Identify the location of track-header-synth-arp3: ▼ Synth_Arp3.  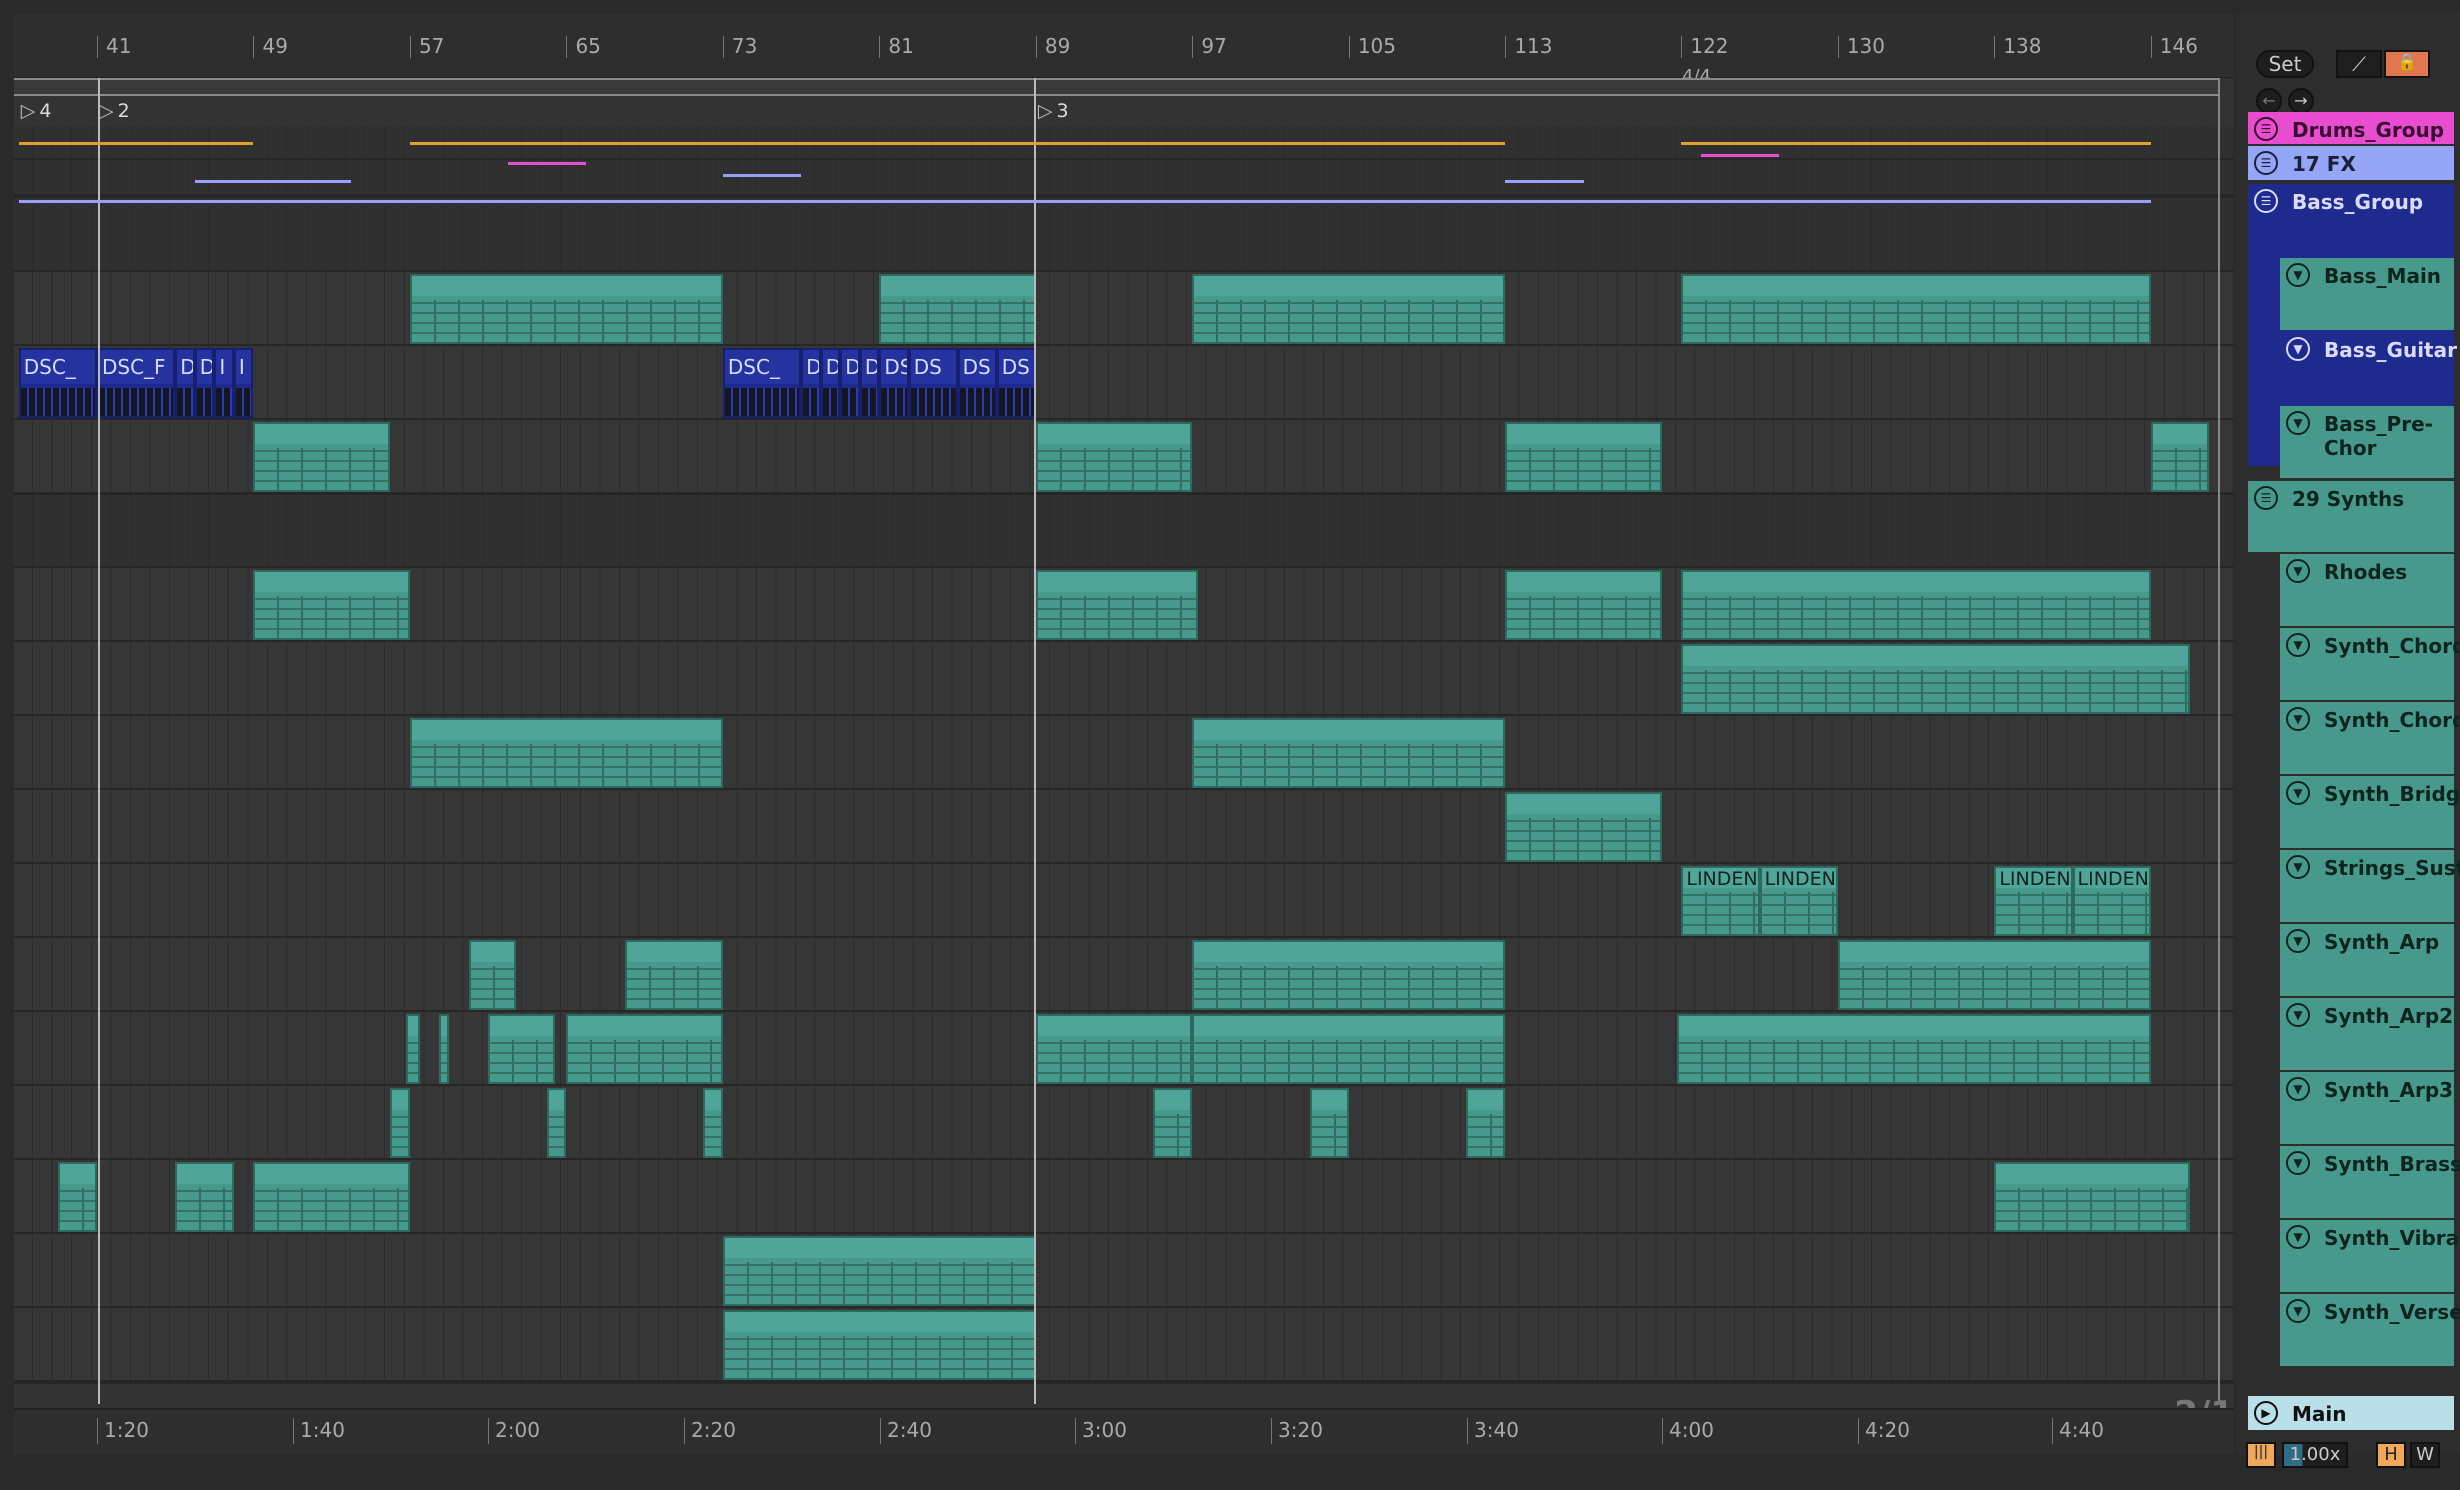
(2367, 1108).